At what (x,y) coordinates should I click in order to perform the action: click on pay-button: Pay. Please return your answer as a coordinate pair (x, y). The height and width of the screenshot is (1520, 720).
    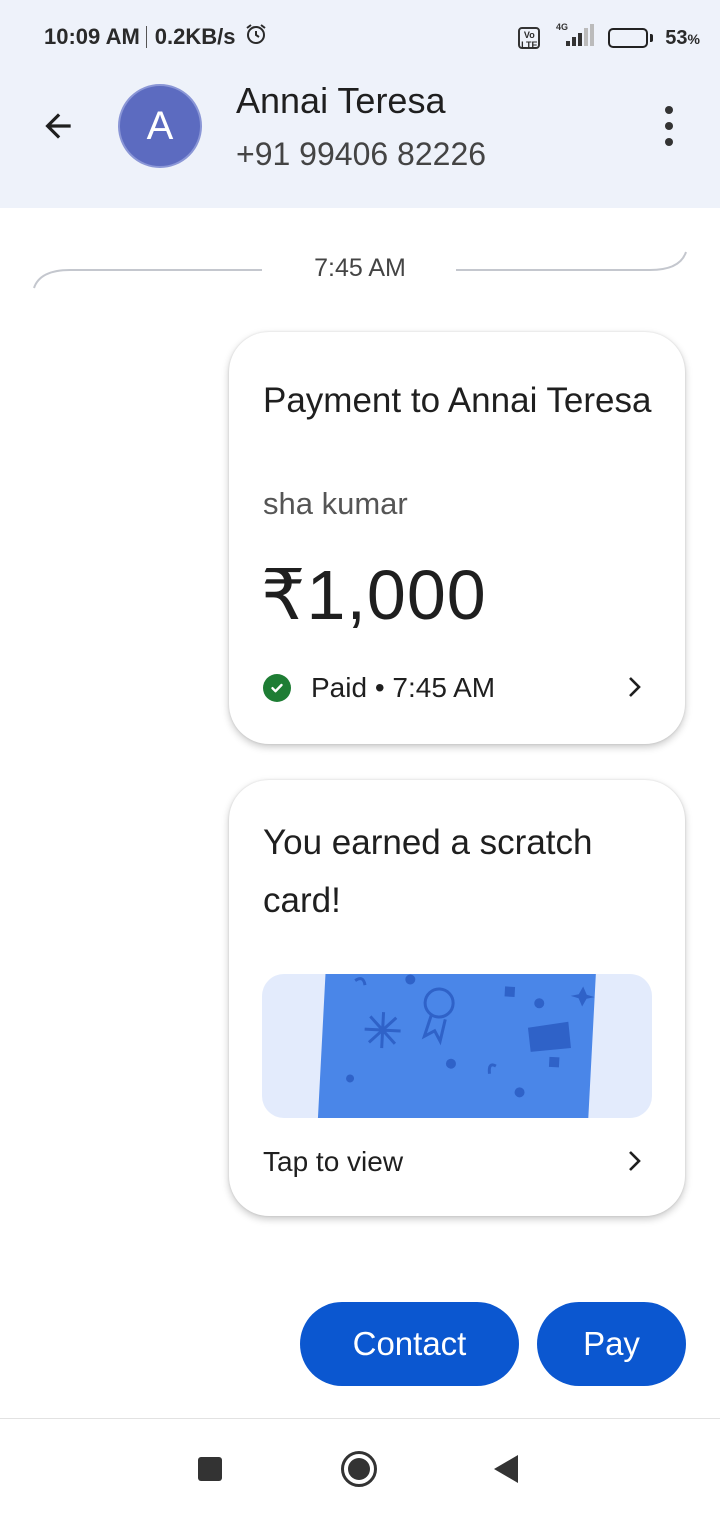
    Looking at the image, I should click on (611, 1344).